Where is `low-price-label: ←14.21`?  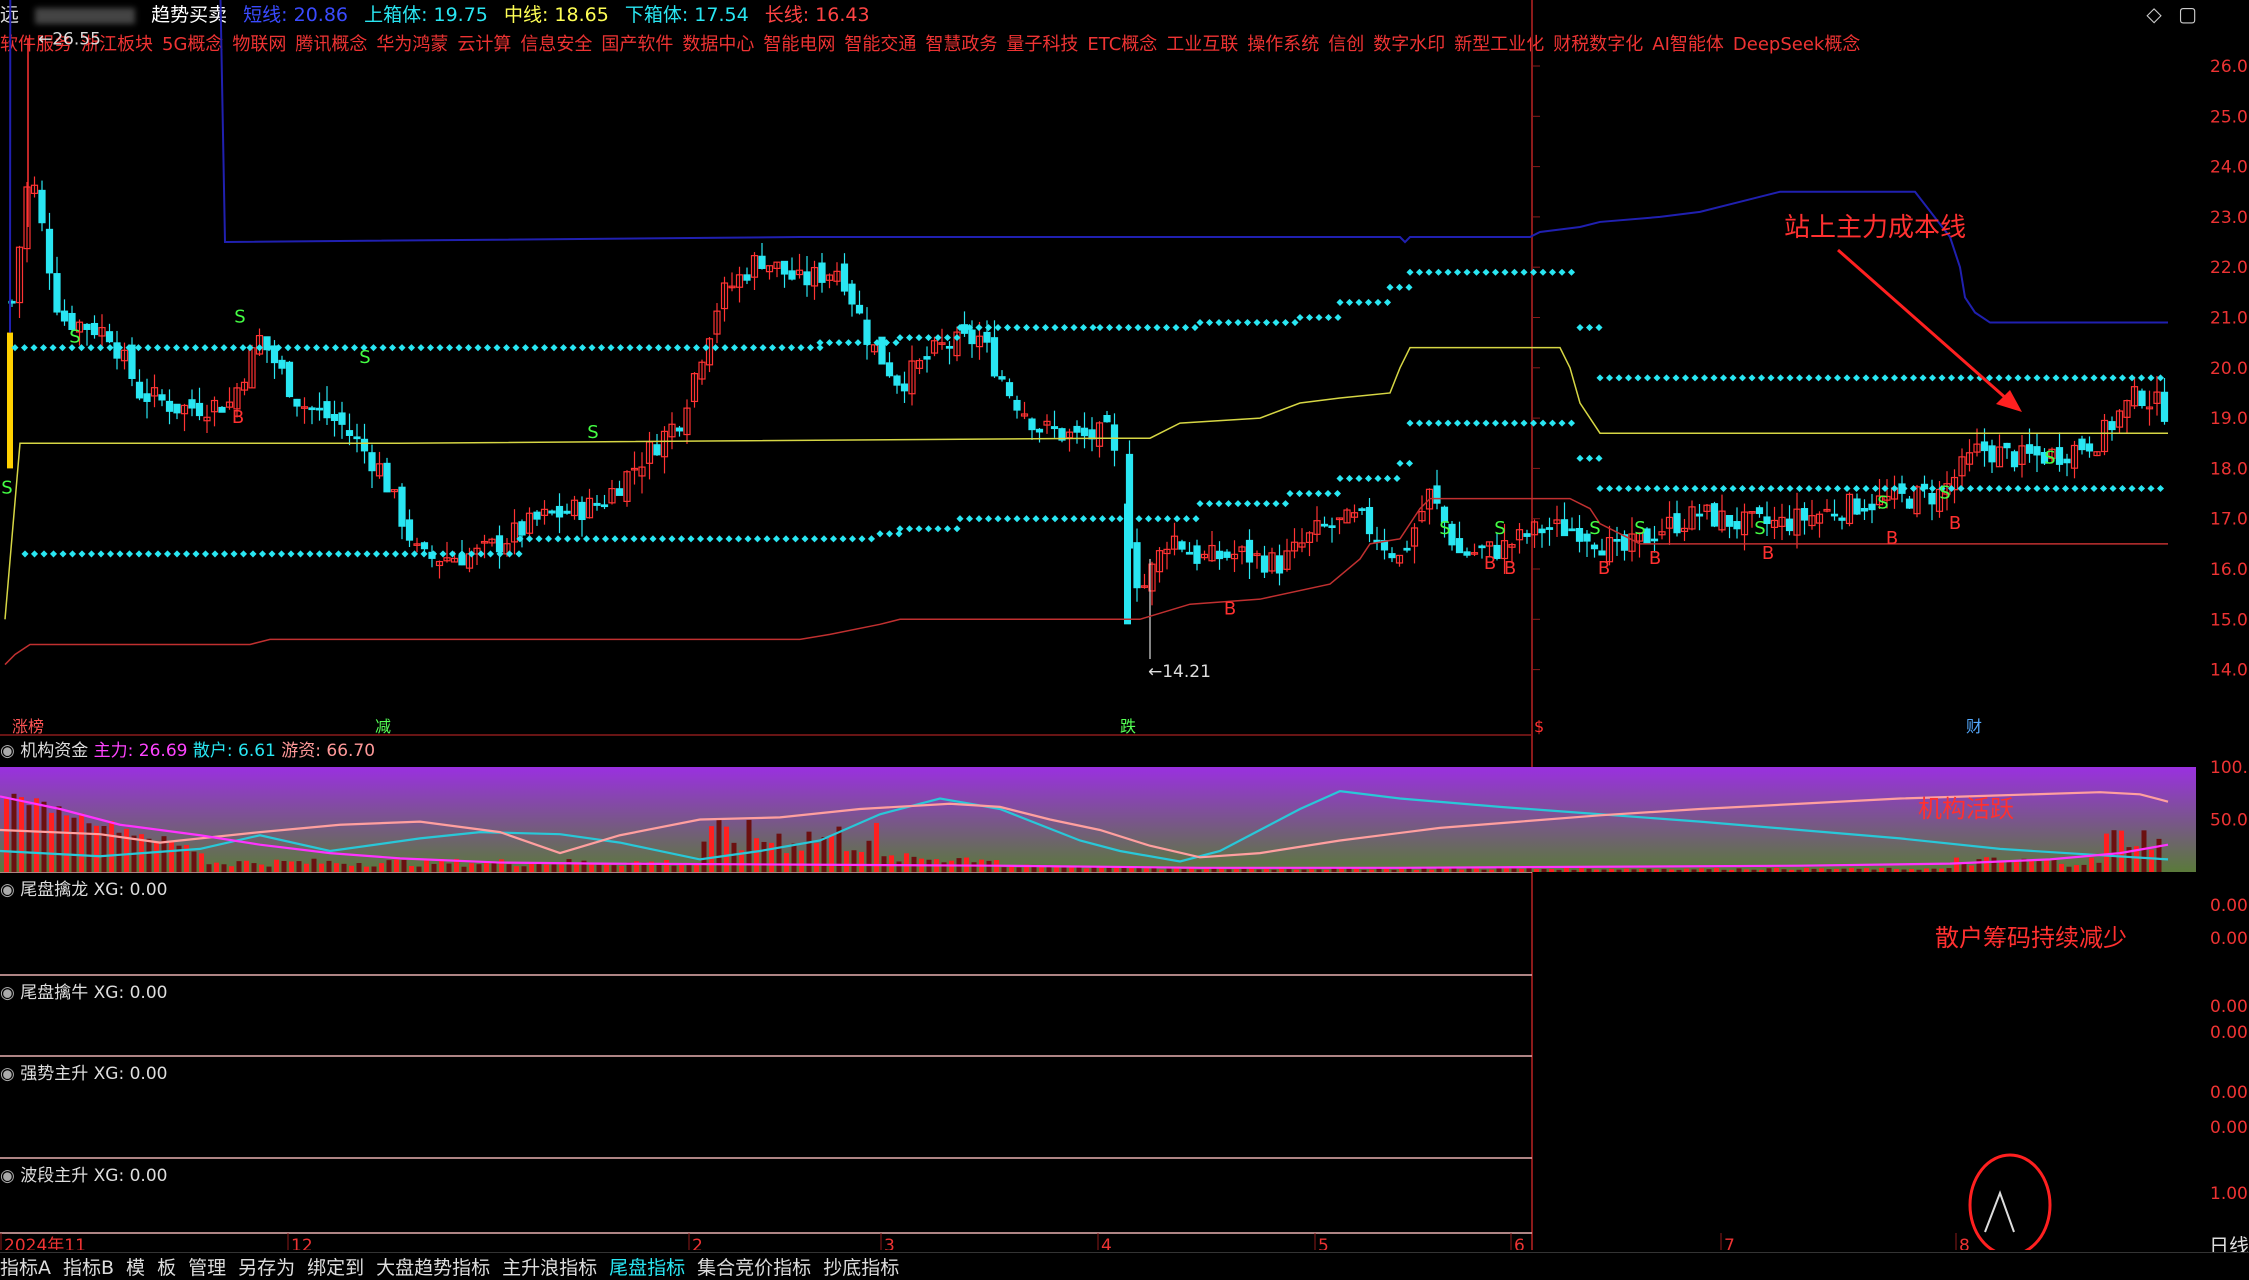
low-price-label: ←14.21 is located at coordinates (1179, 672).